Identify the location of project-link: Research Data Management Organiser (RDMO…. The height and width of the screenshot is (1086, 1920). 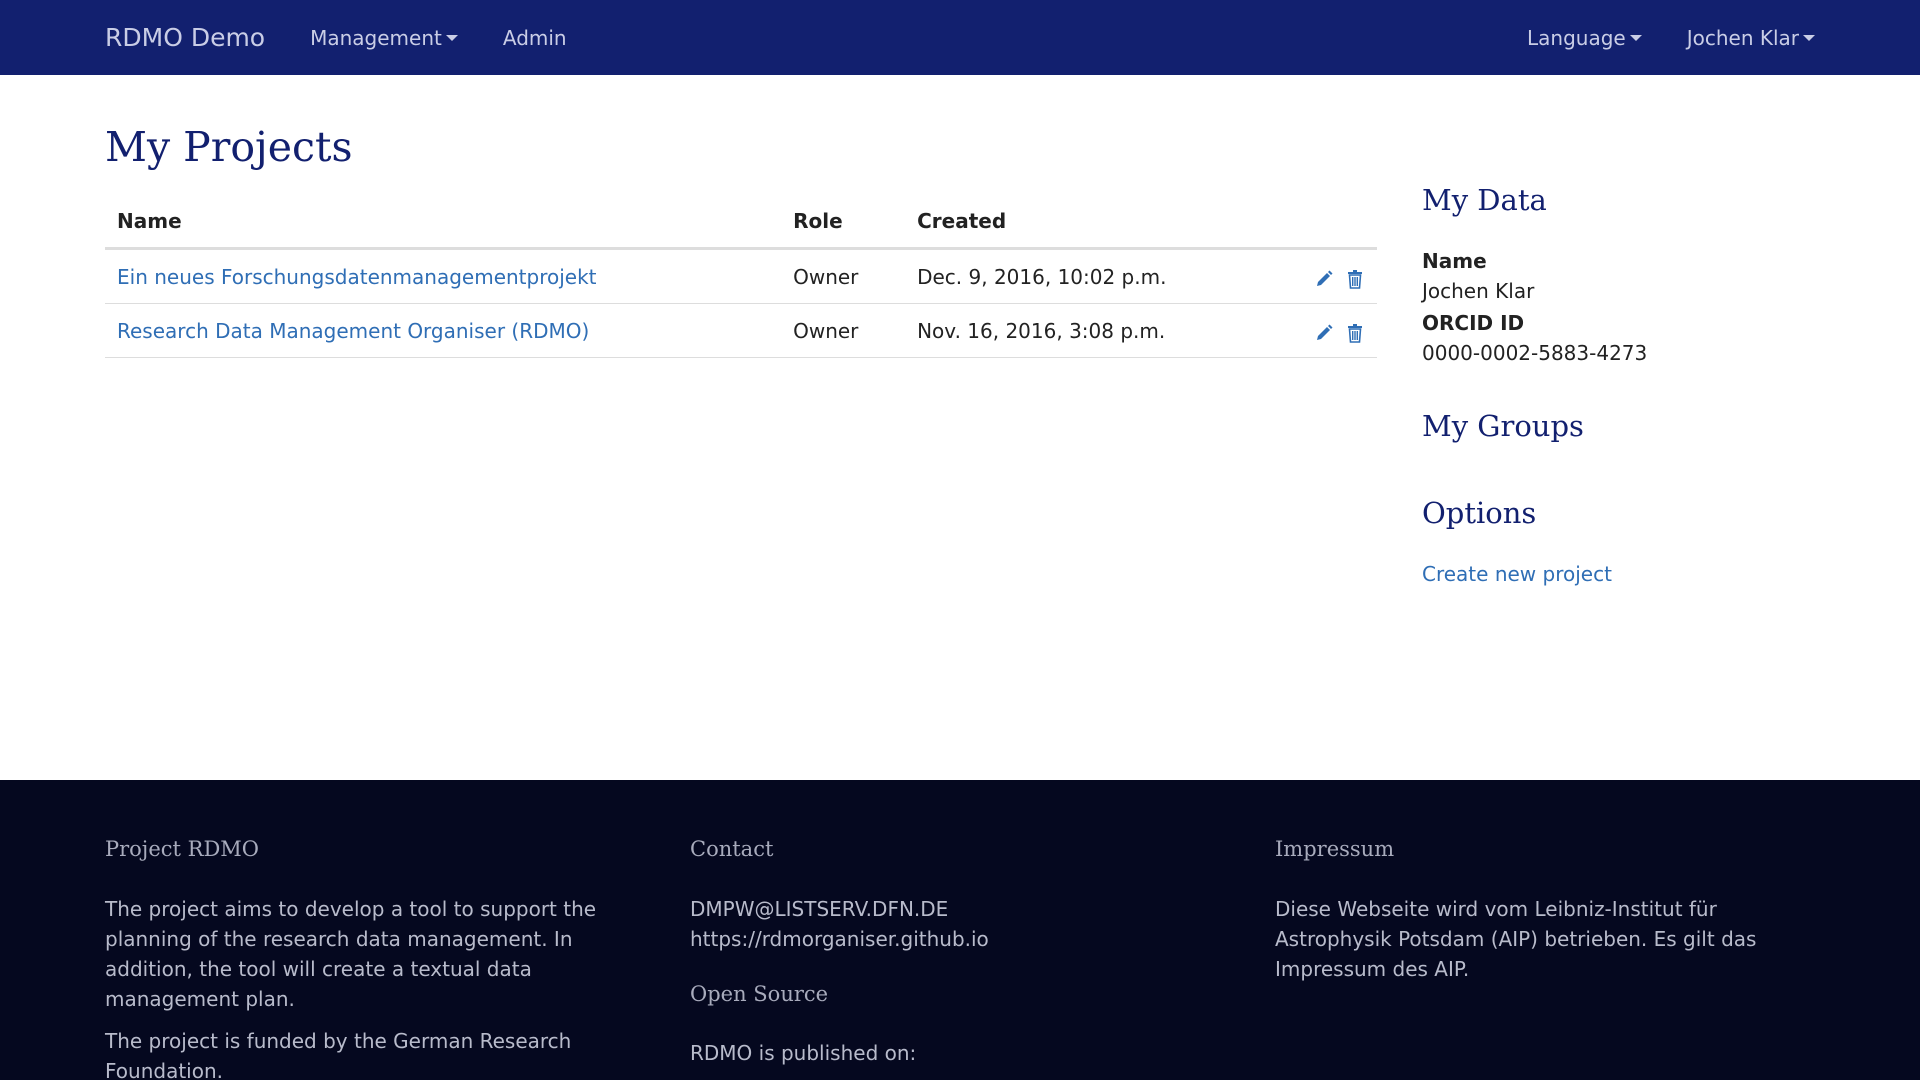
(353, 331).